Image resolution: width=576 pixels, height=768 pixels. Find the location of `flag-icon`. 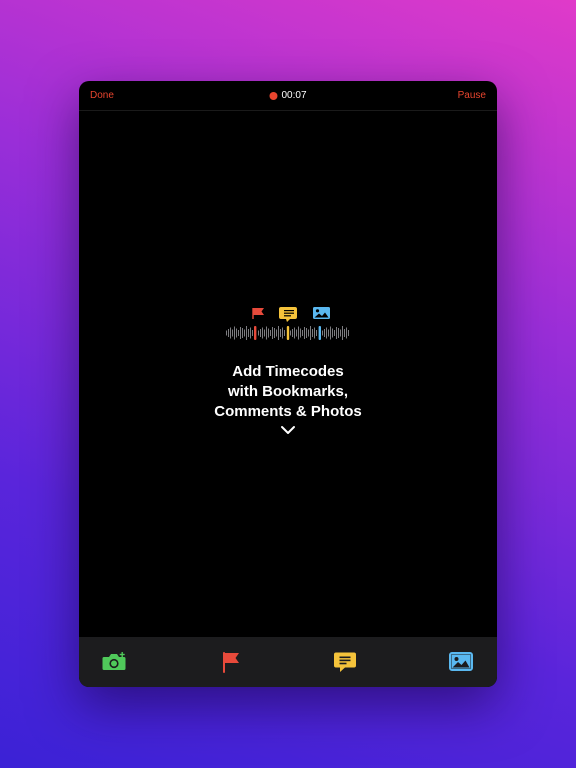

flag-icon is located at coordinates (231, 662).